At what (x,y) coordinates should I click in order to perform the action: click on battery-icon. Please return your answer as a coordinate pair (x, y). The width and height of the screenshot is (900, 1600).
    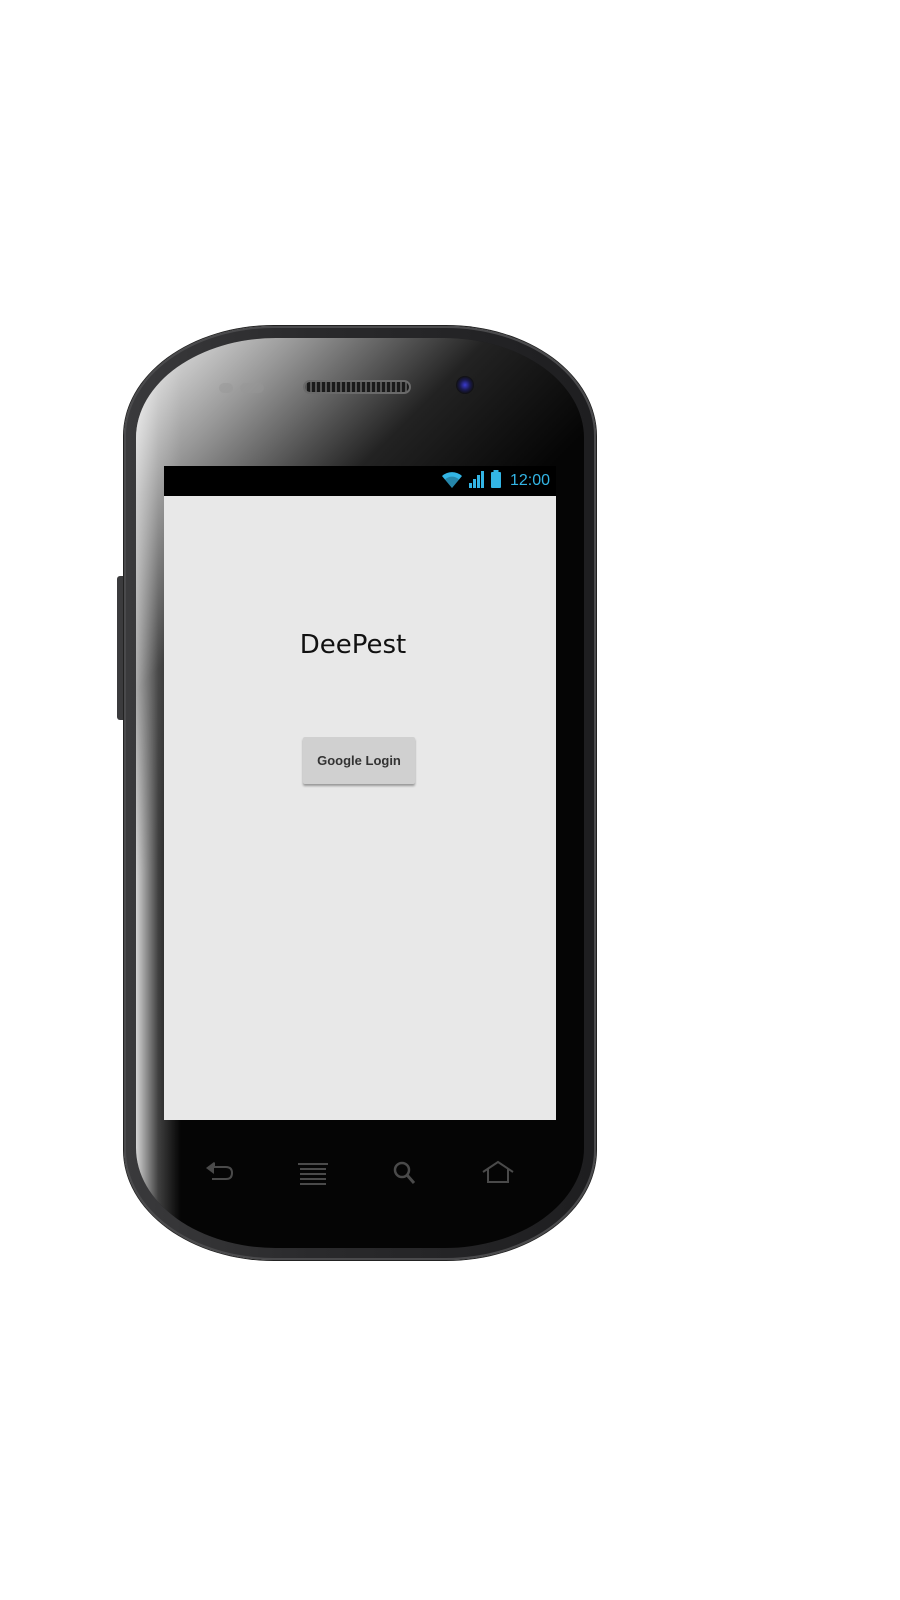
    Looking at the image, I should click on (496, 481).